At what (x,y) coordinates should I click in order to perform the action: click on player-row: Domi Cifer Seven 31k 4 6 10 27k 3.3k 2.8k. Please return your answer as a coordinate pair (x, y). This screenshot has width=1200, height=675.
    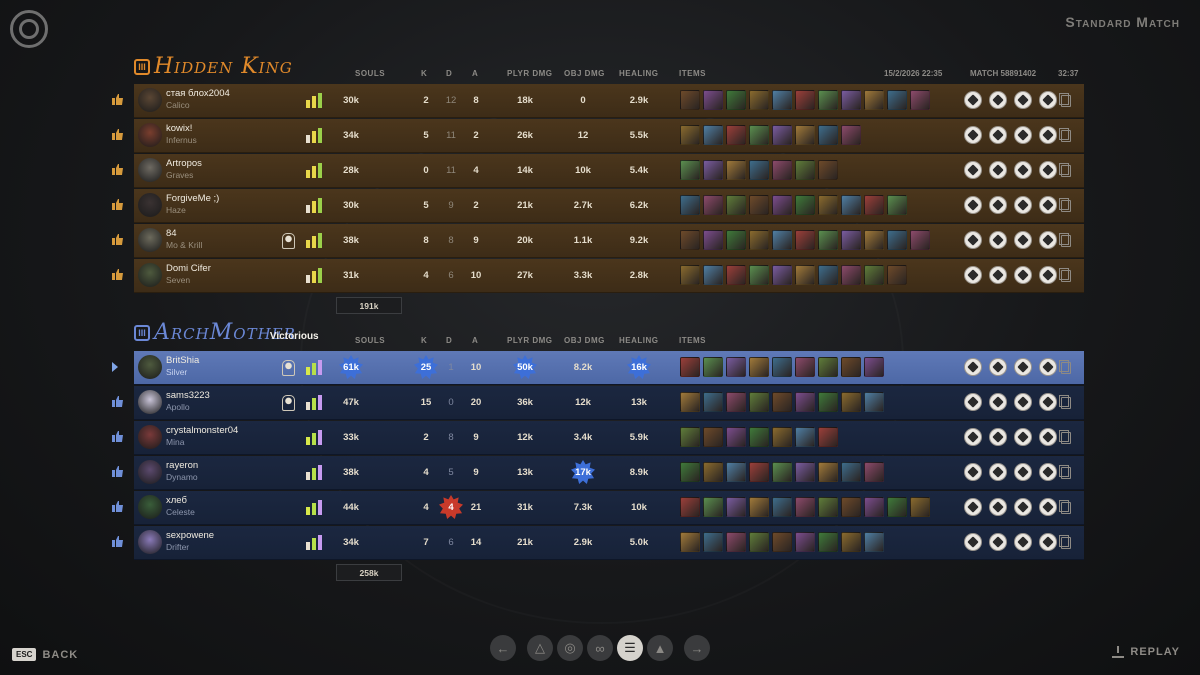
    Looking at the image, I should click on (598, 276).